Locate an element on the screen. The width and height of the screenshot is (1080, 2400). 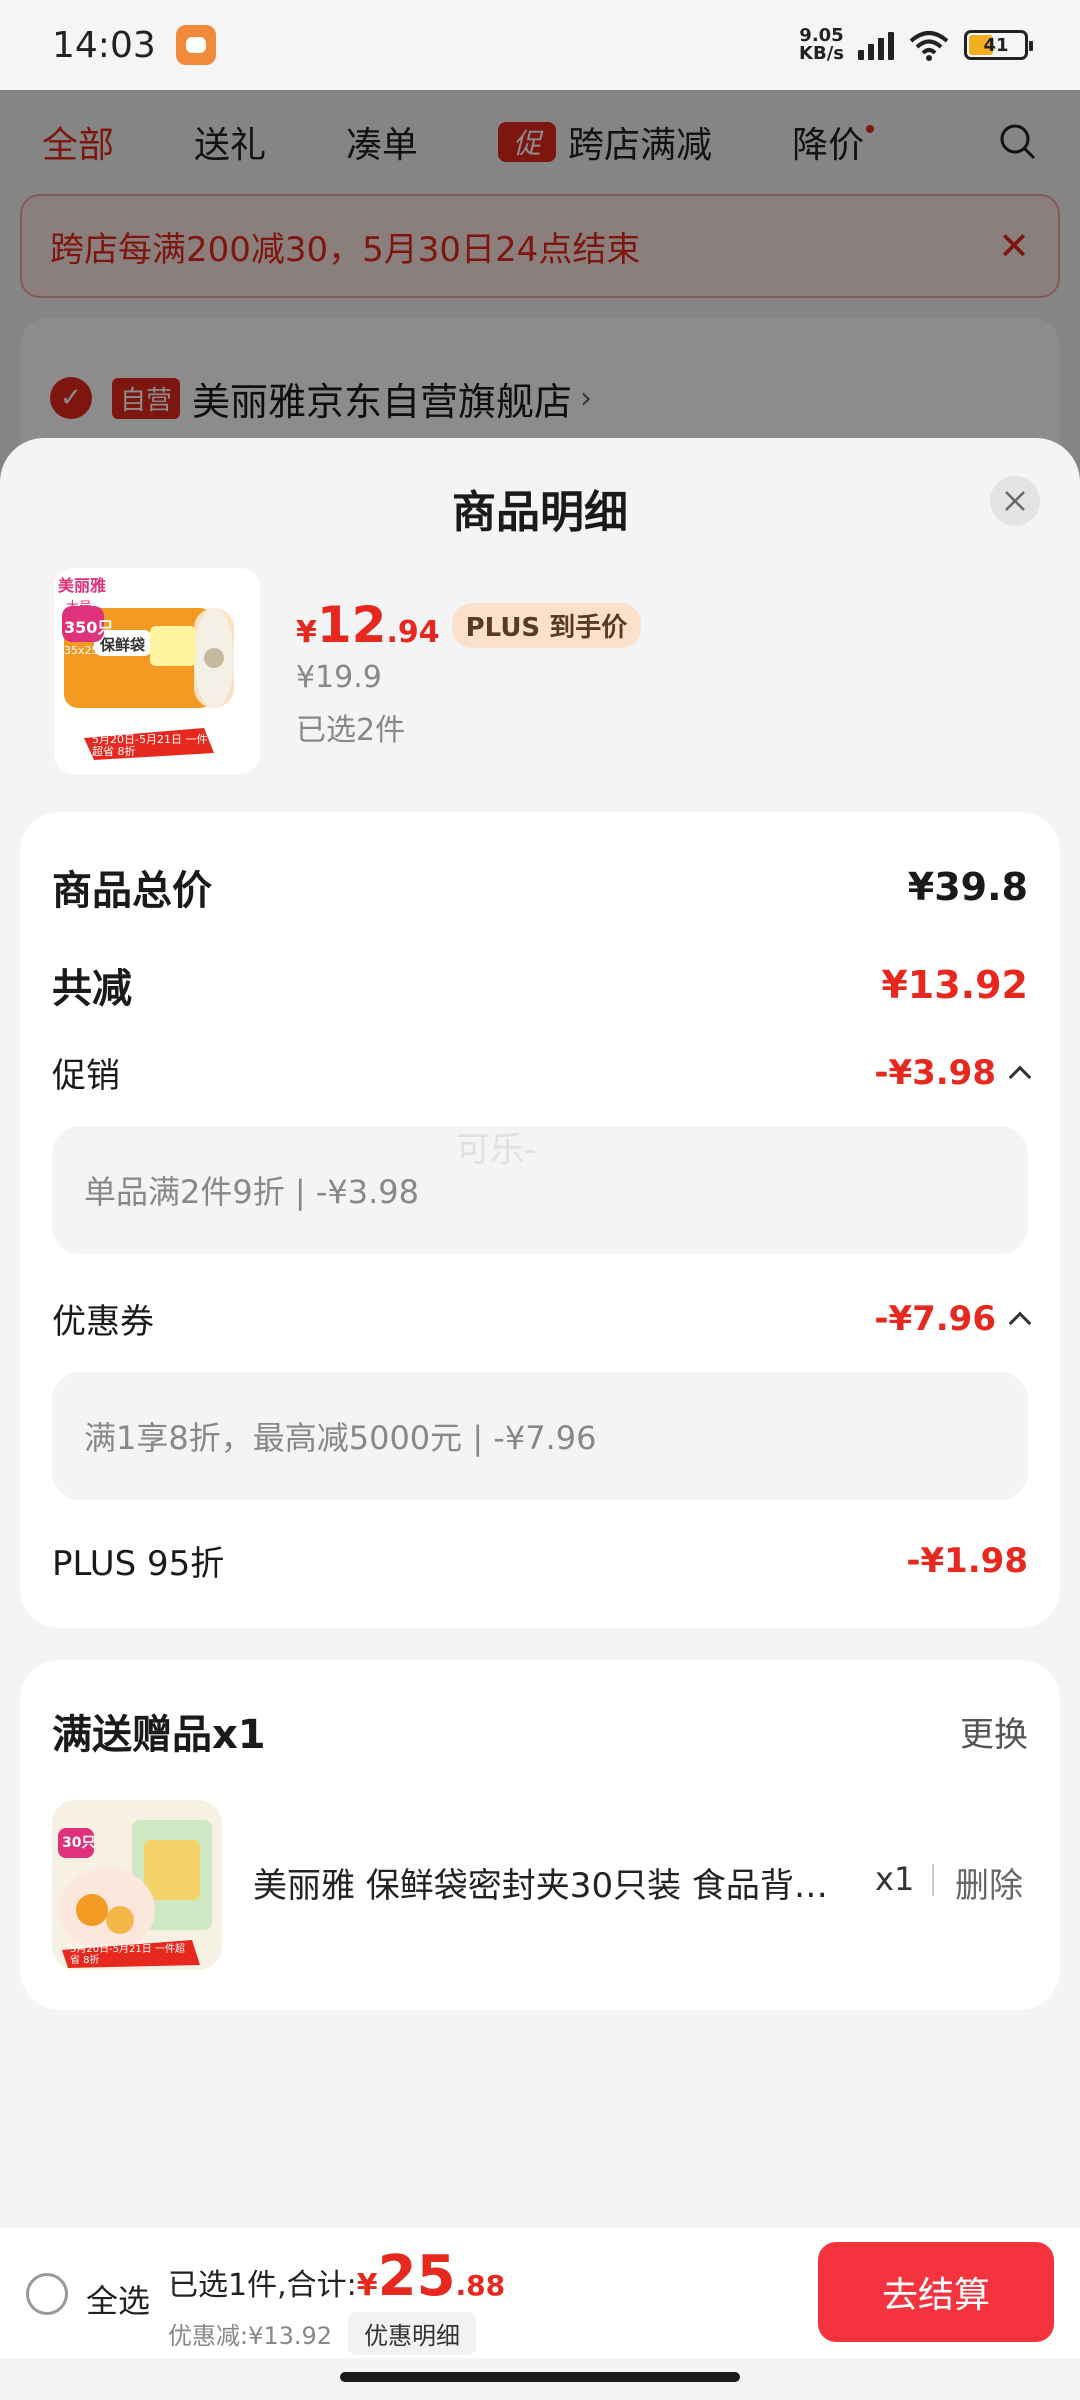
coupon-detail: 满1享8折，最高减5000元 | -¥7.96 is located at coordinates (540, 1436).